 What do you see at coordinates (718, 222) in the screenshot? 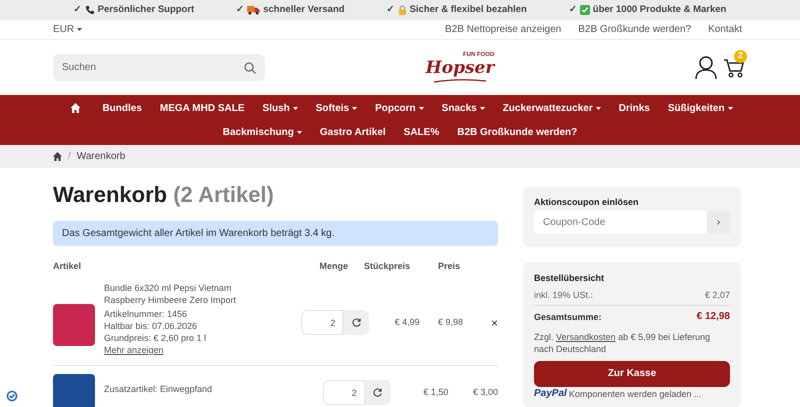
I see `coupon-submit-button: ›` at bounding box center [718, 222].